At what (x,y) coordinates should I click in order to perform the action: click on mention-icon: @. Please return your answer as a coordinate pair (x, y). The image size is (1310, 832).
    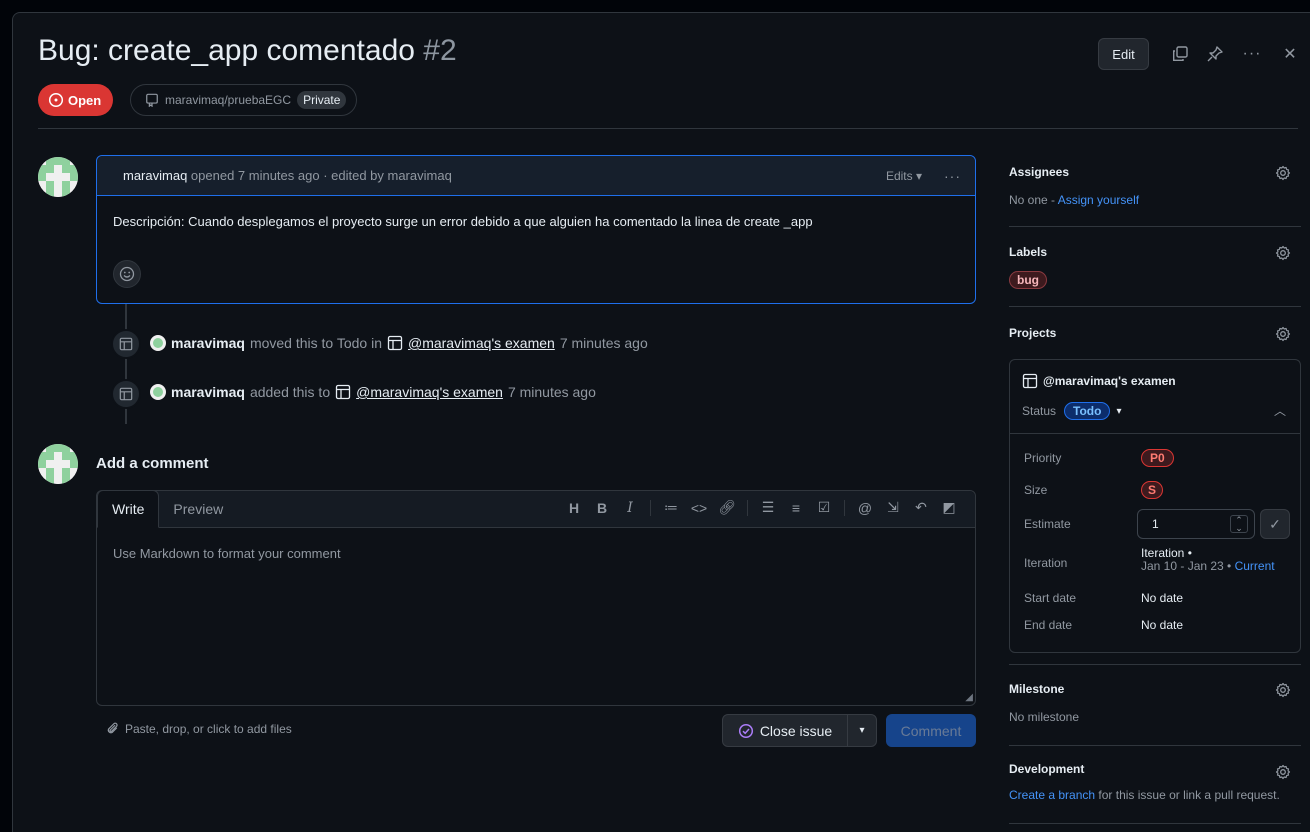
    Looking at the image, I should click on (865, 508).